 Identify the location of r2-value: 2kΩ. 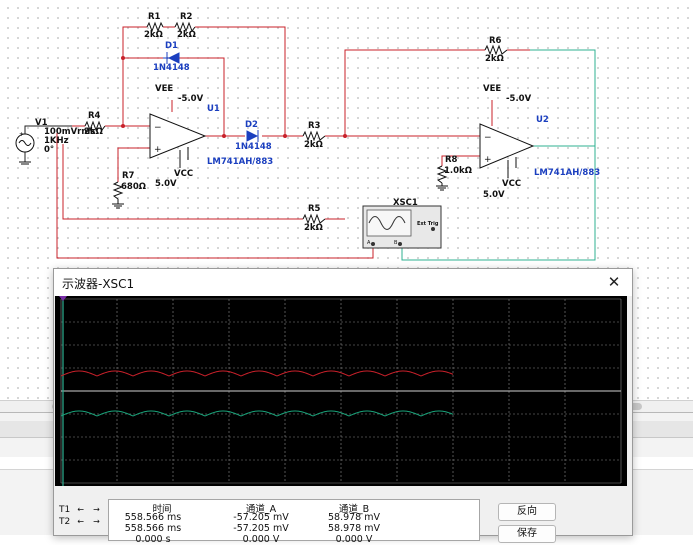
(186, 35).